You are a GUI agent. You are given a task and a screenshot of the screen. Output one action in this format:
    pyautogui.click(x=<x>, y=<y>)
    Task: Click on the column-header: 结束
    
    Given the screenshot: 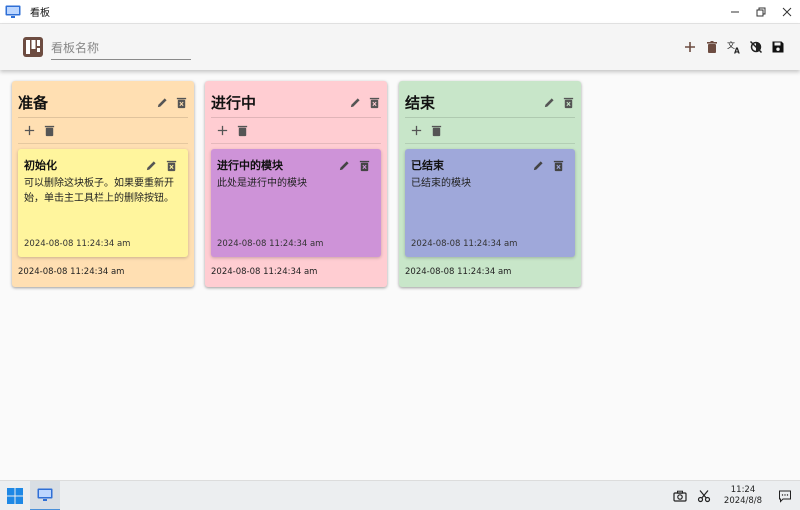 What is the action you would take?
    pyautogui.click(x=490, y=102)
    